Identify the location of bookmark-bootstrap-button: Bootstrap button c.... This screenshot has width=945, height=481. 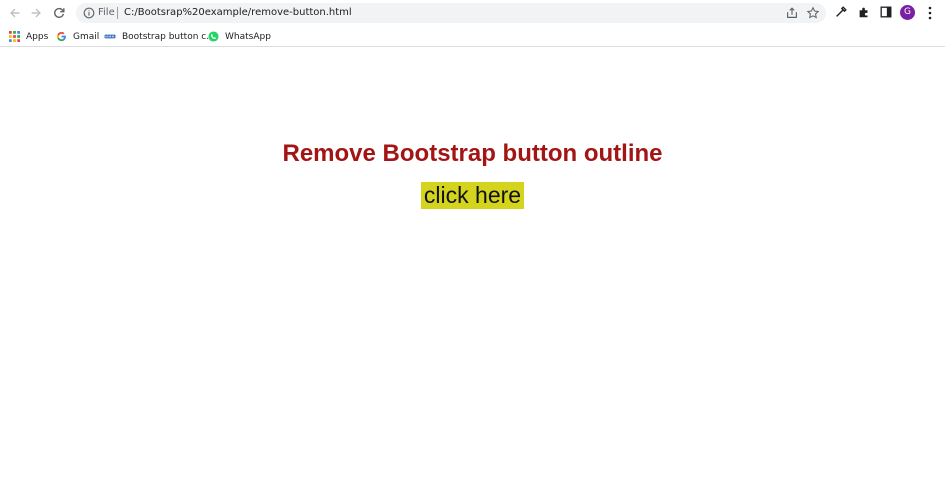
(159, 36).